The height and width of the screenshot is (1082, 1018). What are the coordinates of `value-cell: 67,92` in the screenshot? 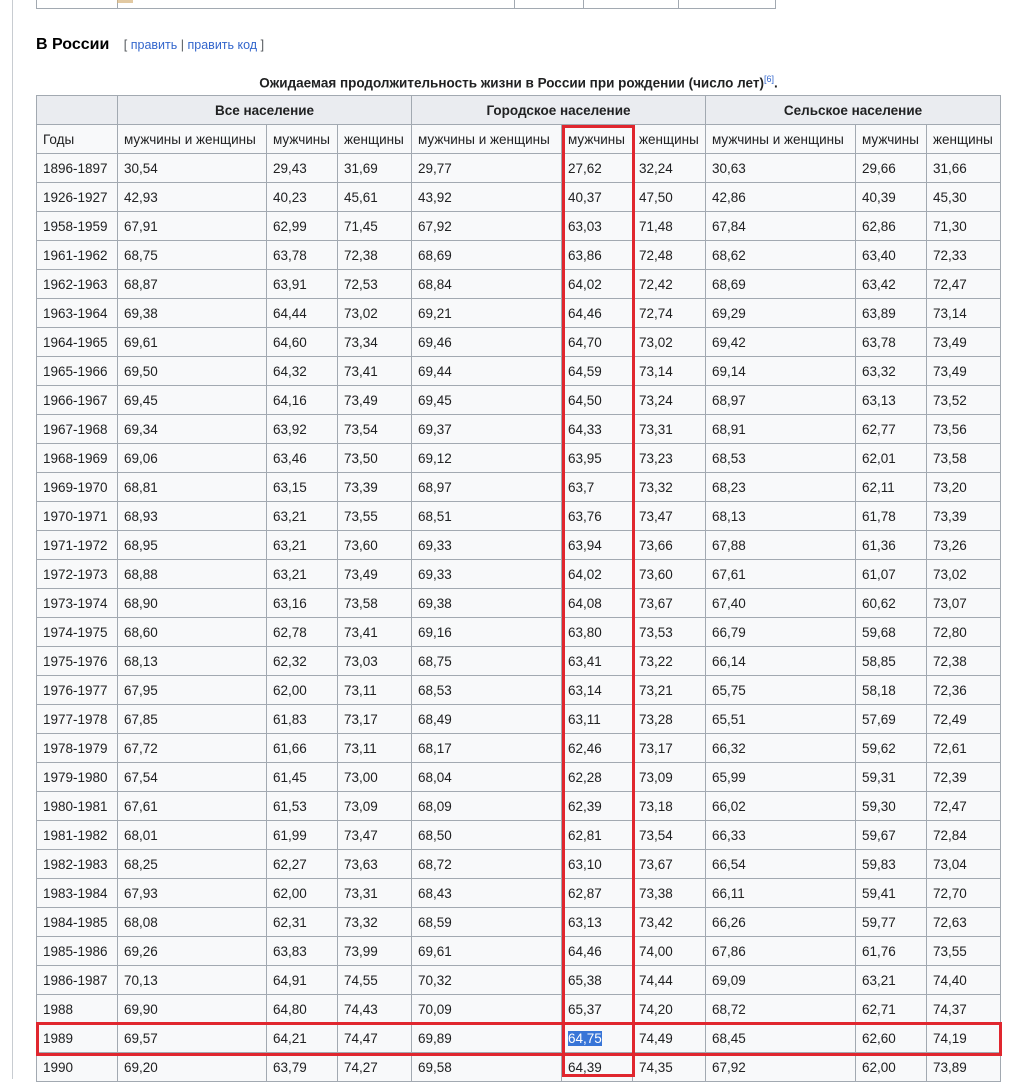 It's located at (486, 226).